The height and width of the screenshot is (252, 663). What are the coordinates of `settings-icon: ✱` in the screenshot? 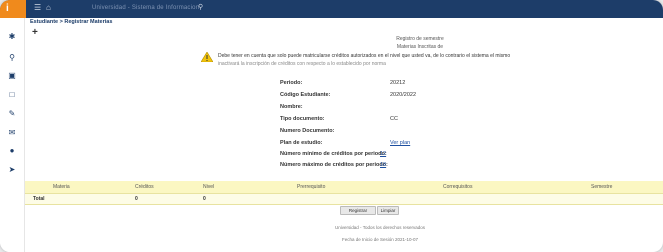 It's located at (12, 37).